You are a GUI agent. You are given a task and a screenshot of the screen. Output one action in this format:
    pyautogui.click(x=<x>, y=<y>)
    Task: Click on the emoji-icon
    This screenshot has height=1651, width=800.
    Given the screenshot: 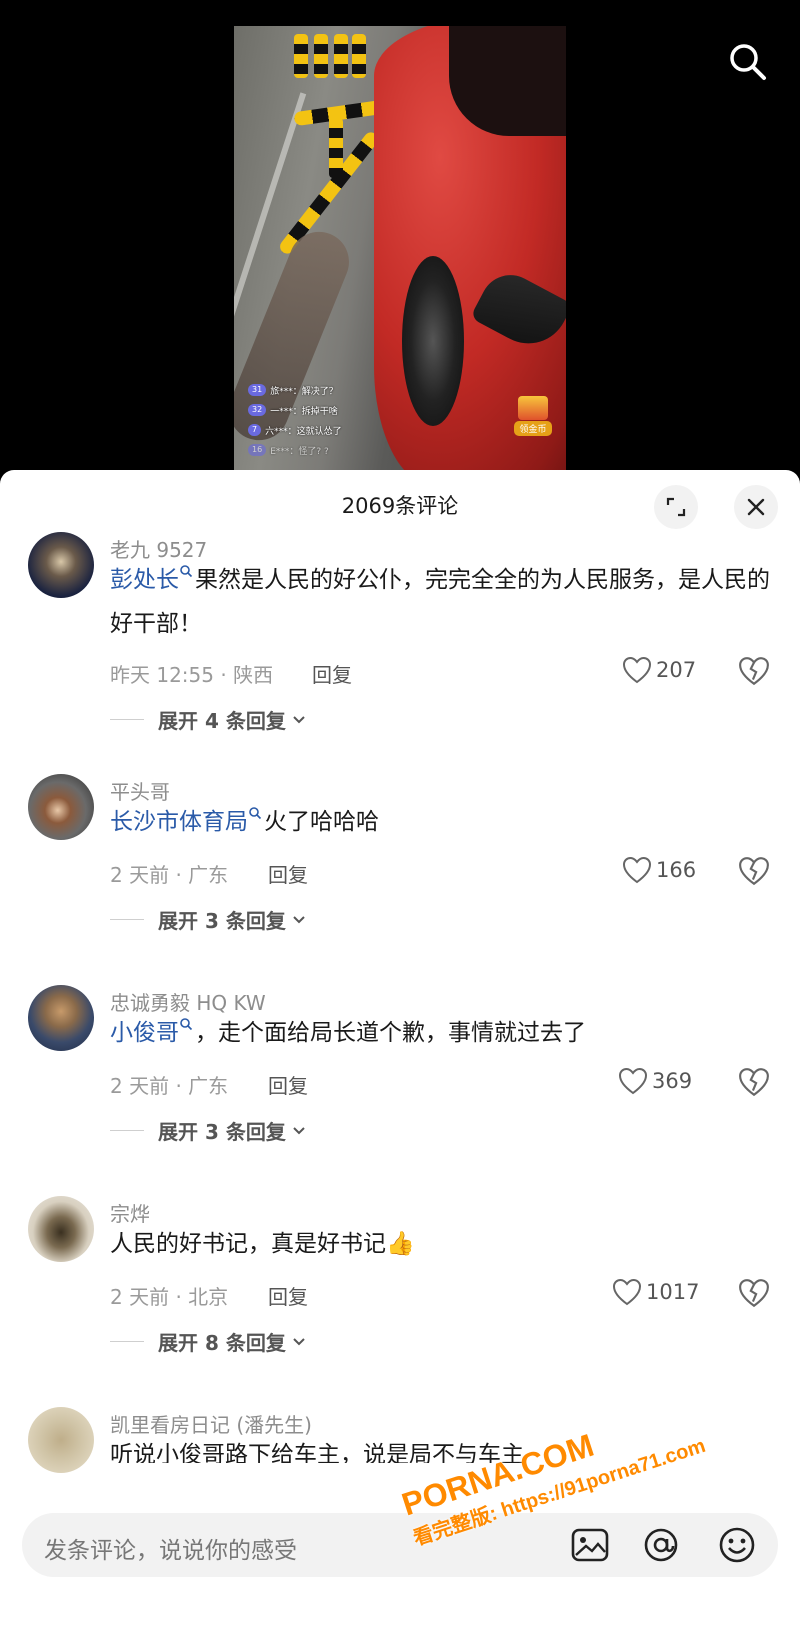 What is the action you would take?
    pyautogui.click(x=737, y=1545)
    